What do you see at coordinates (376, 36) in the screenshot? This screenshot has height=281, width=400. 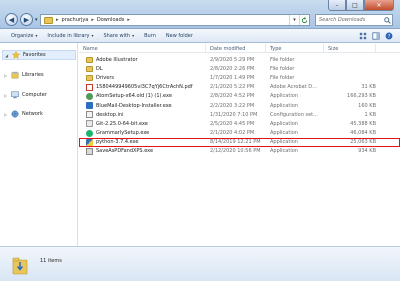 I see `preview-pane-icon` at bounding box center [376, 36].